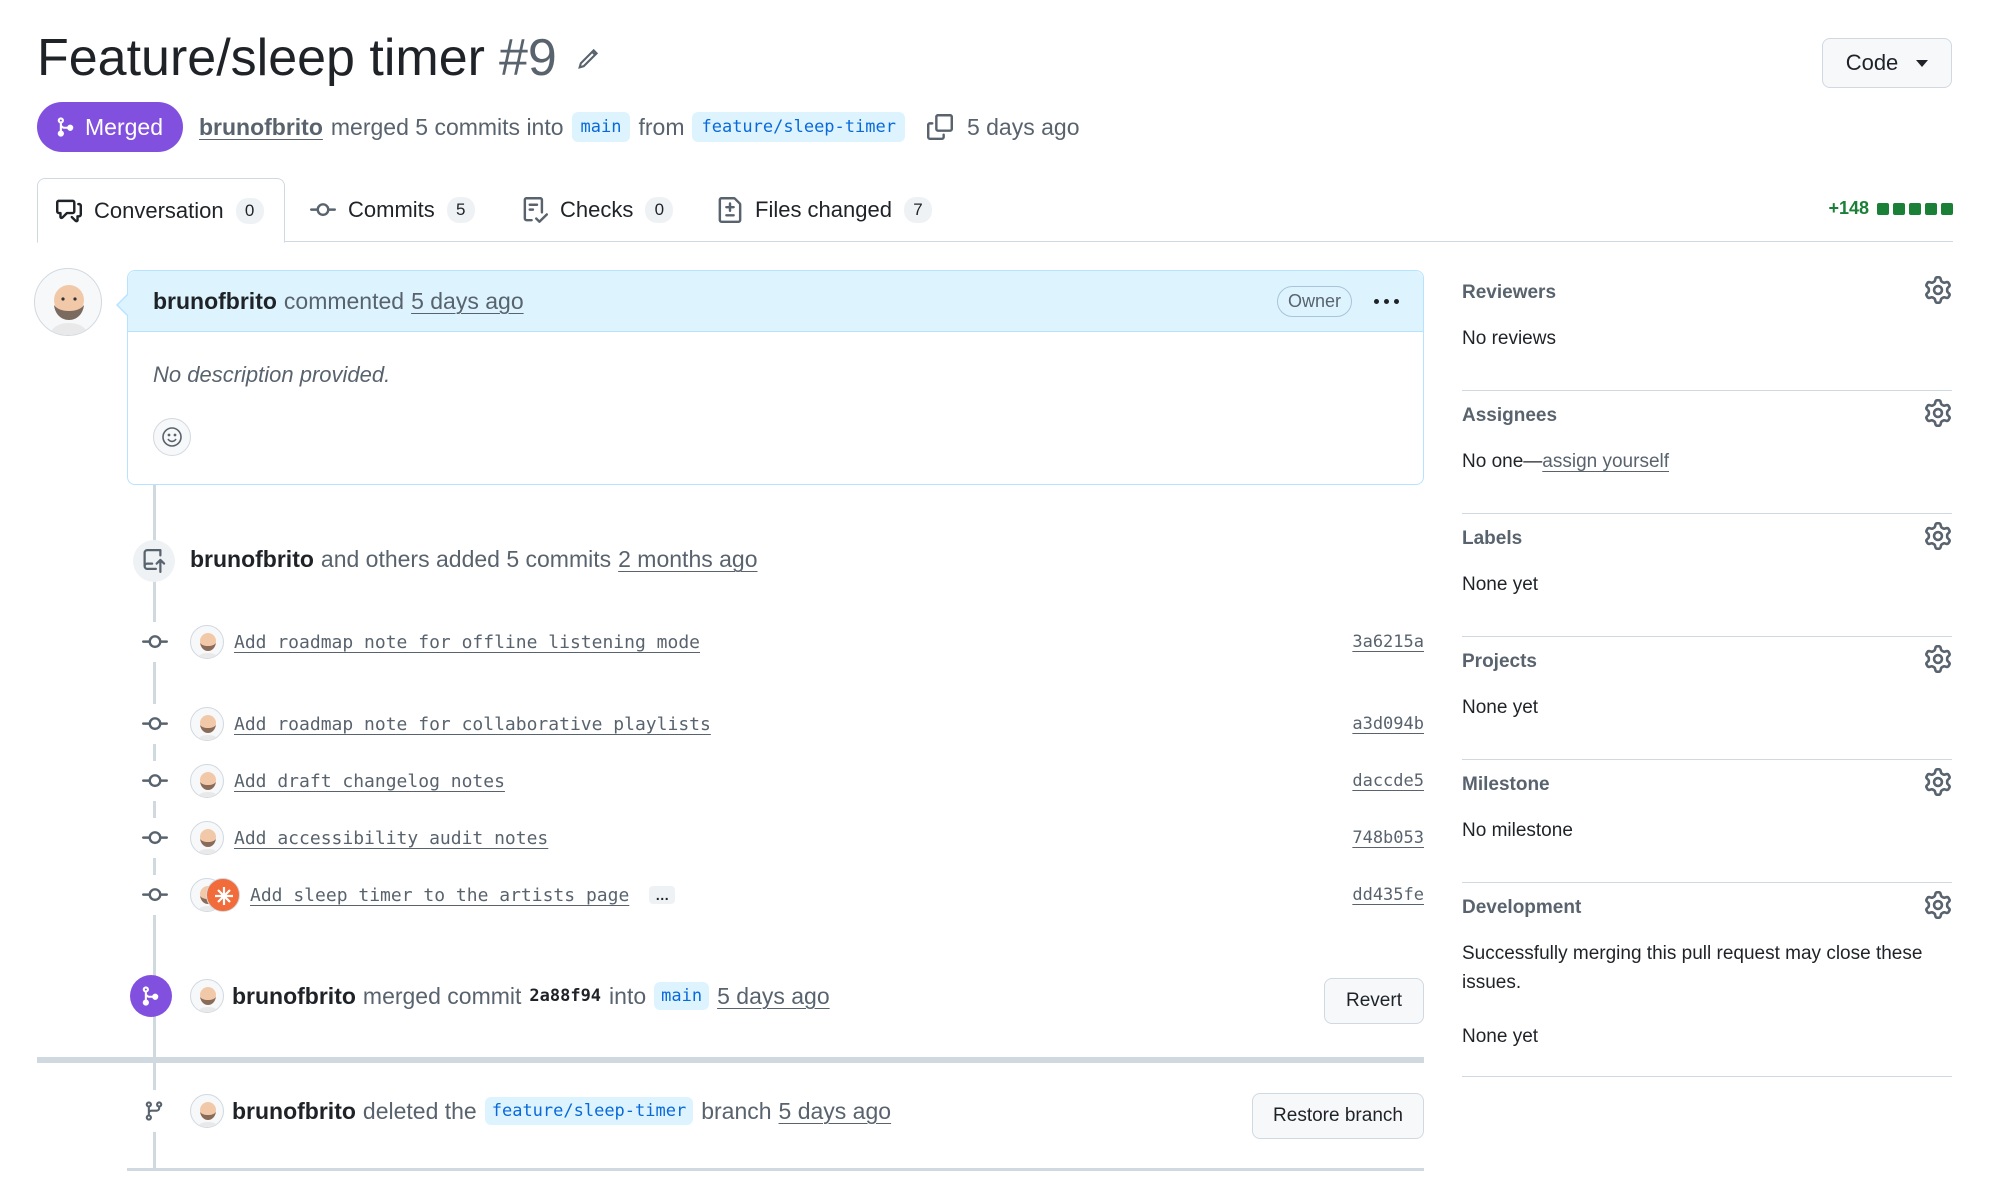 The image size is (2000, 1200). I want to click on add-reaction-button, so click(172, 437).